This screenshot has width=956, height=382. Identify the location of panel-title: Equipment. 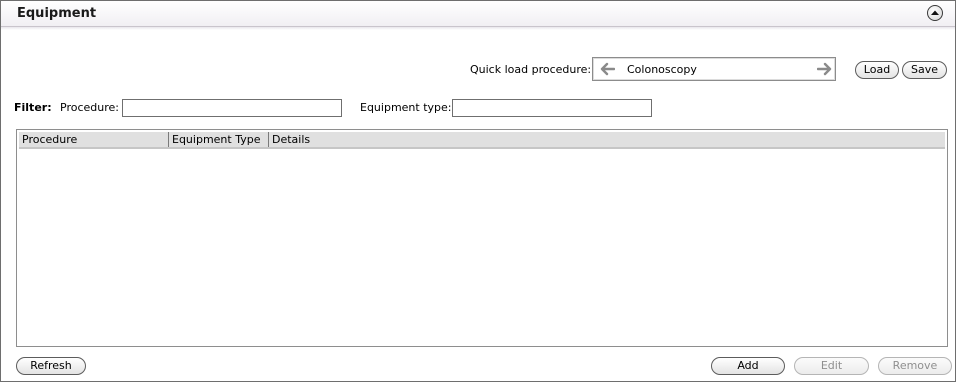
(57, 13).